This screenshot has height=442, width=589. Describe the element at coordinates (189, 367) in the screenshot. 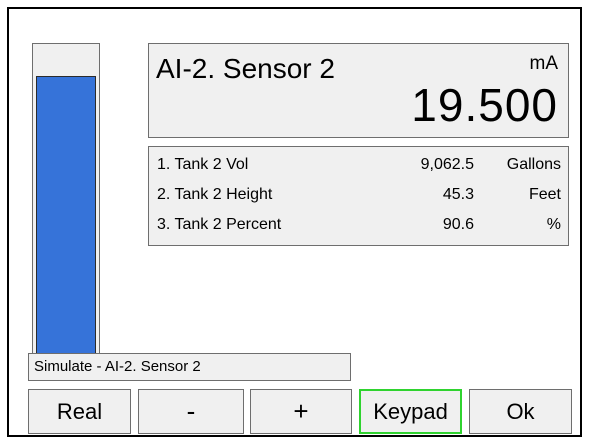

I see `simulate-label: Simulate - AI-2. Sensor 2` at that location.